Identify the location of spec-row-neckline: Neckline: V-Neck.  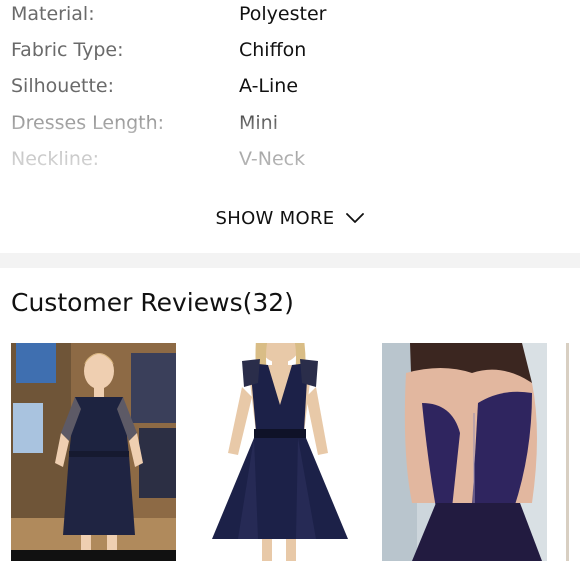
(290, 163).